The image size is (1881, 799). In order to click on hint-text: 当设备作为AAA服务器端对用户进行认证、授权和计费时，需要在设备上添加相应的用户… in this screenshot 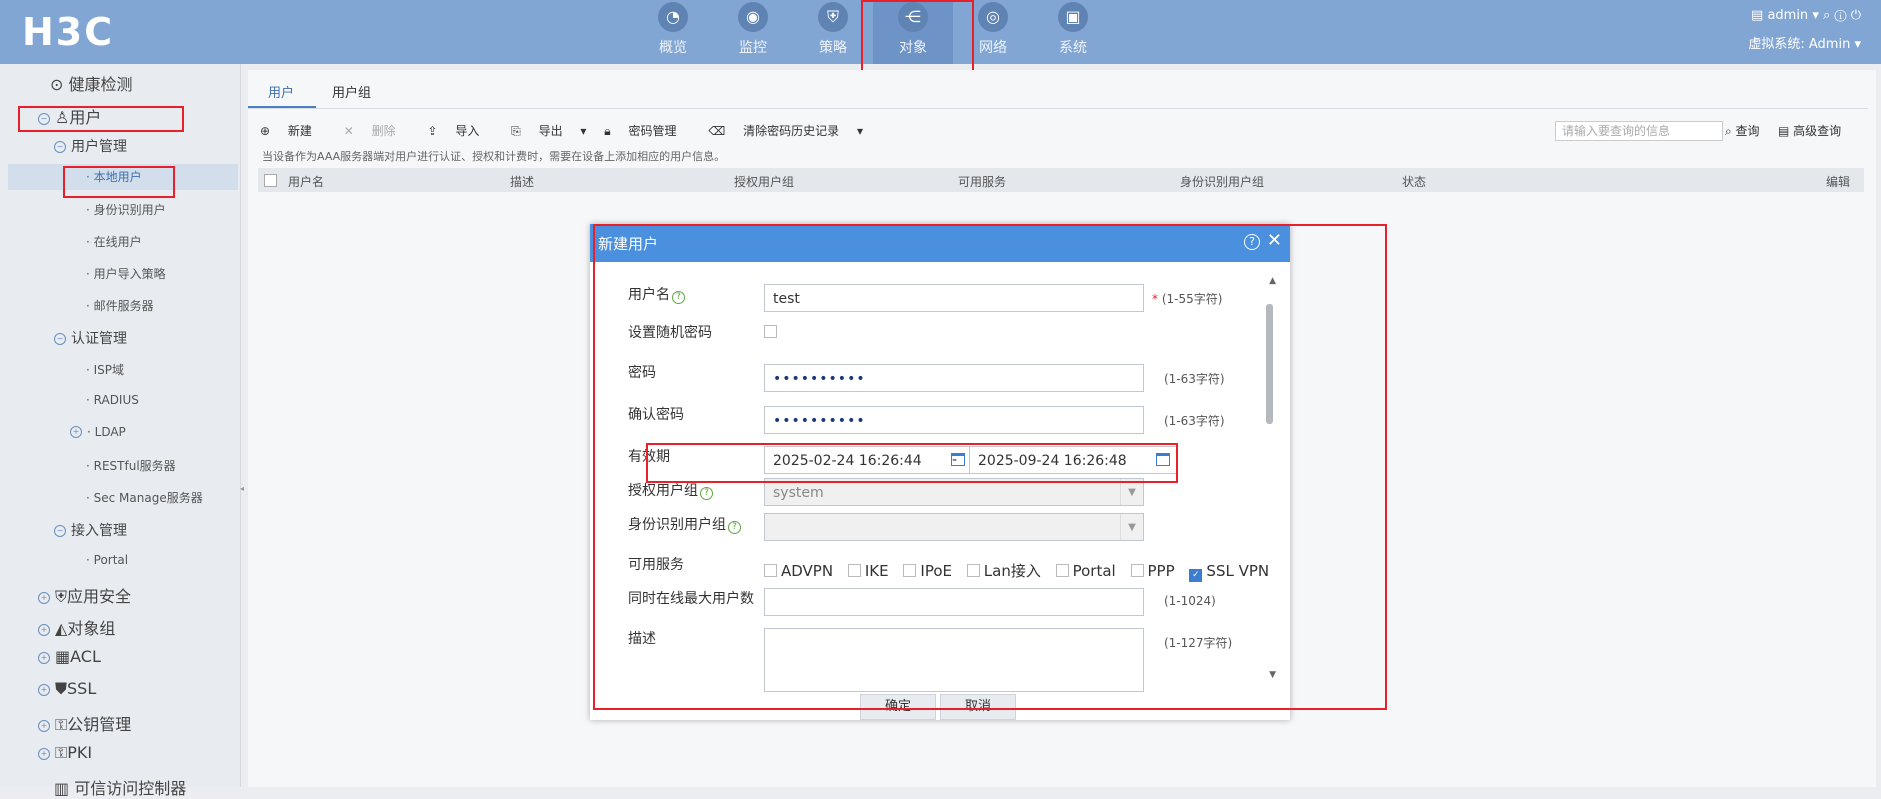, I will do `click(494, 156)`.